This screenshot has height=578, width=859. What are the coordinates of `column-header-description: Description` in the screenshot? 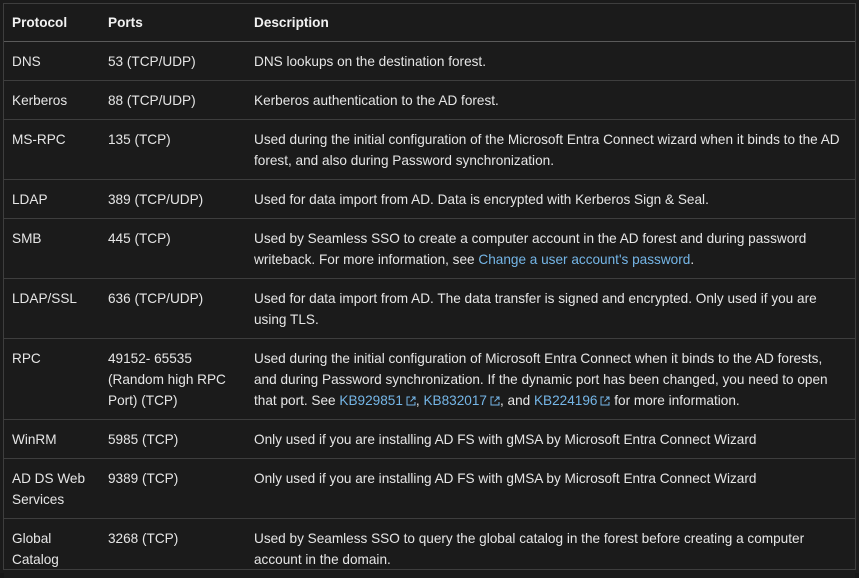 It's located at (550, 23).